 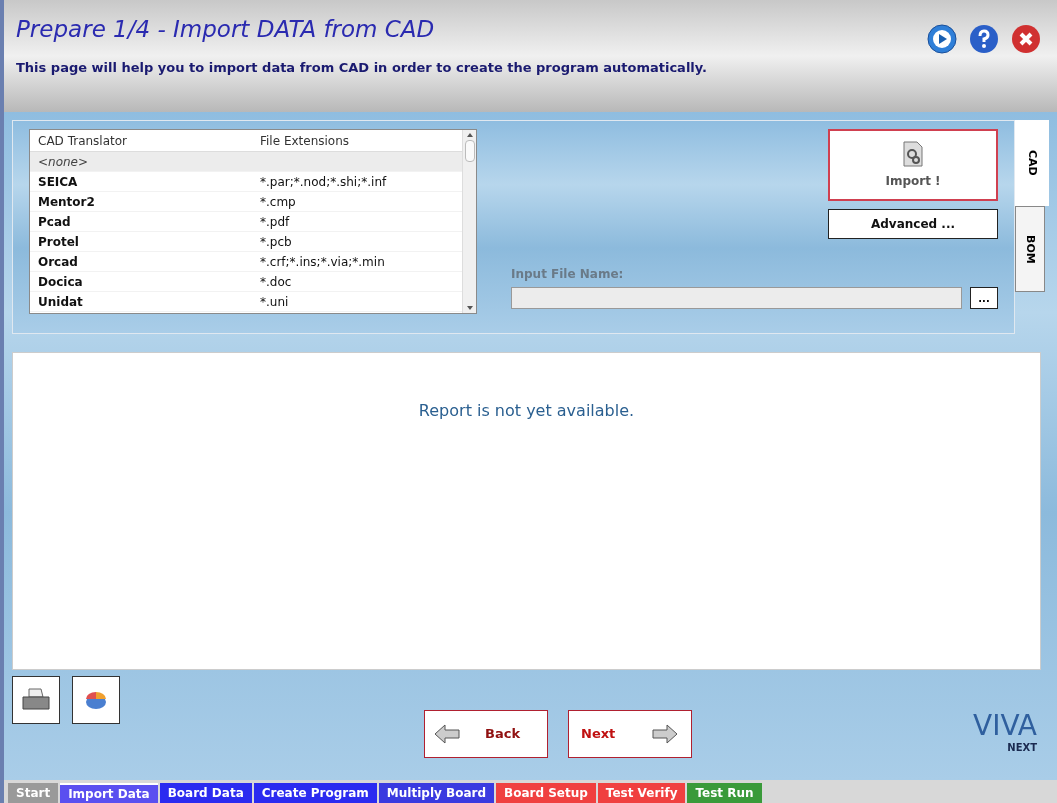 I want to click on right-arrow-icon, so click(x=665, y=734).